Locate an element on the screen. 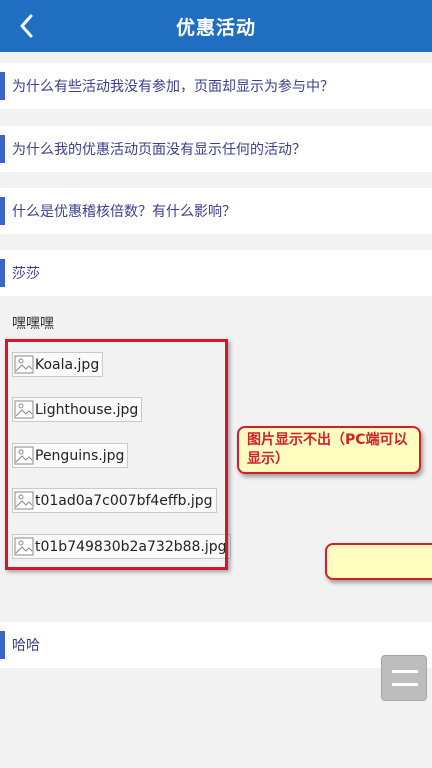  floating-menu-button is located at coordinates (404, 678).